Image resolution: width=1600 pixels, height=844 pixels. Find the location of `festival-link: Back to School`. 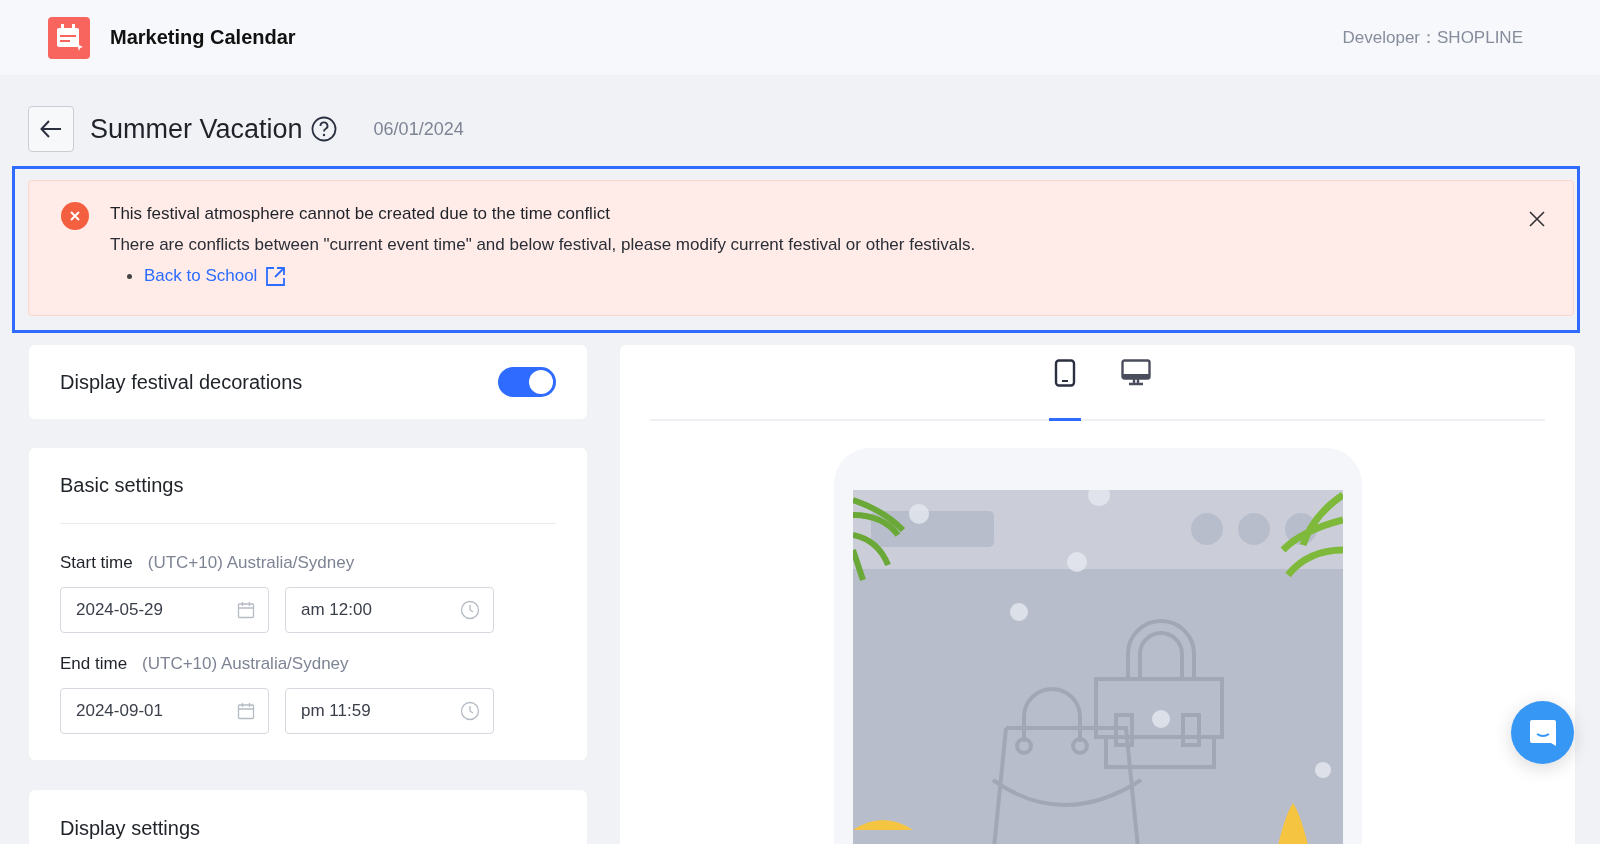

festival-link: Back to School is located at coordinates (215, 276).